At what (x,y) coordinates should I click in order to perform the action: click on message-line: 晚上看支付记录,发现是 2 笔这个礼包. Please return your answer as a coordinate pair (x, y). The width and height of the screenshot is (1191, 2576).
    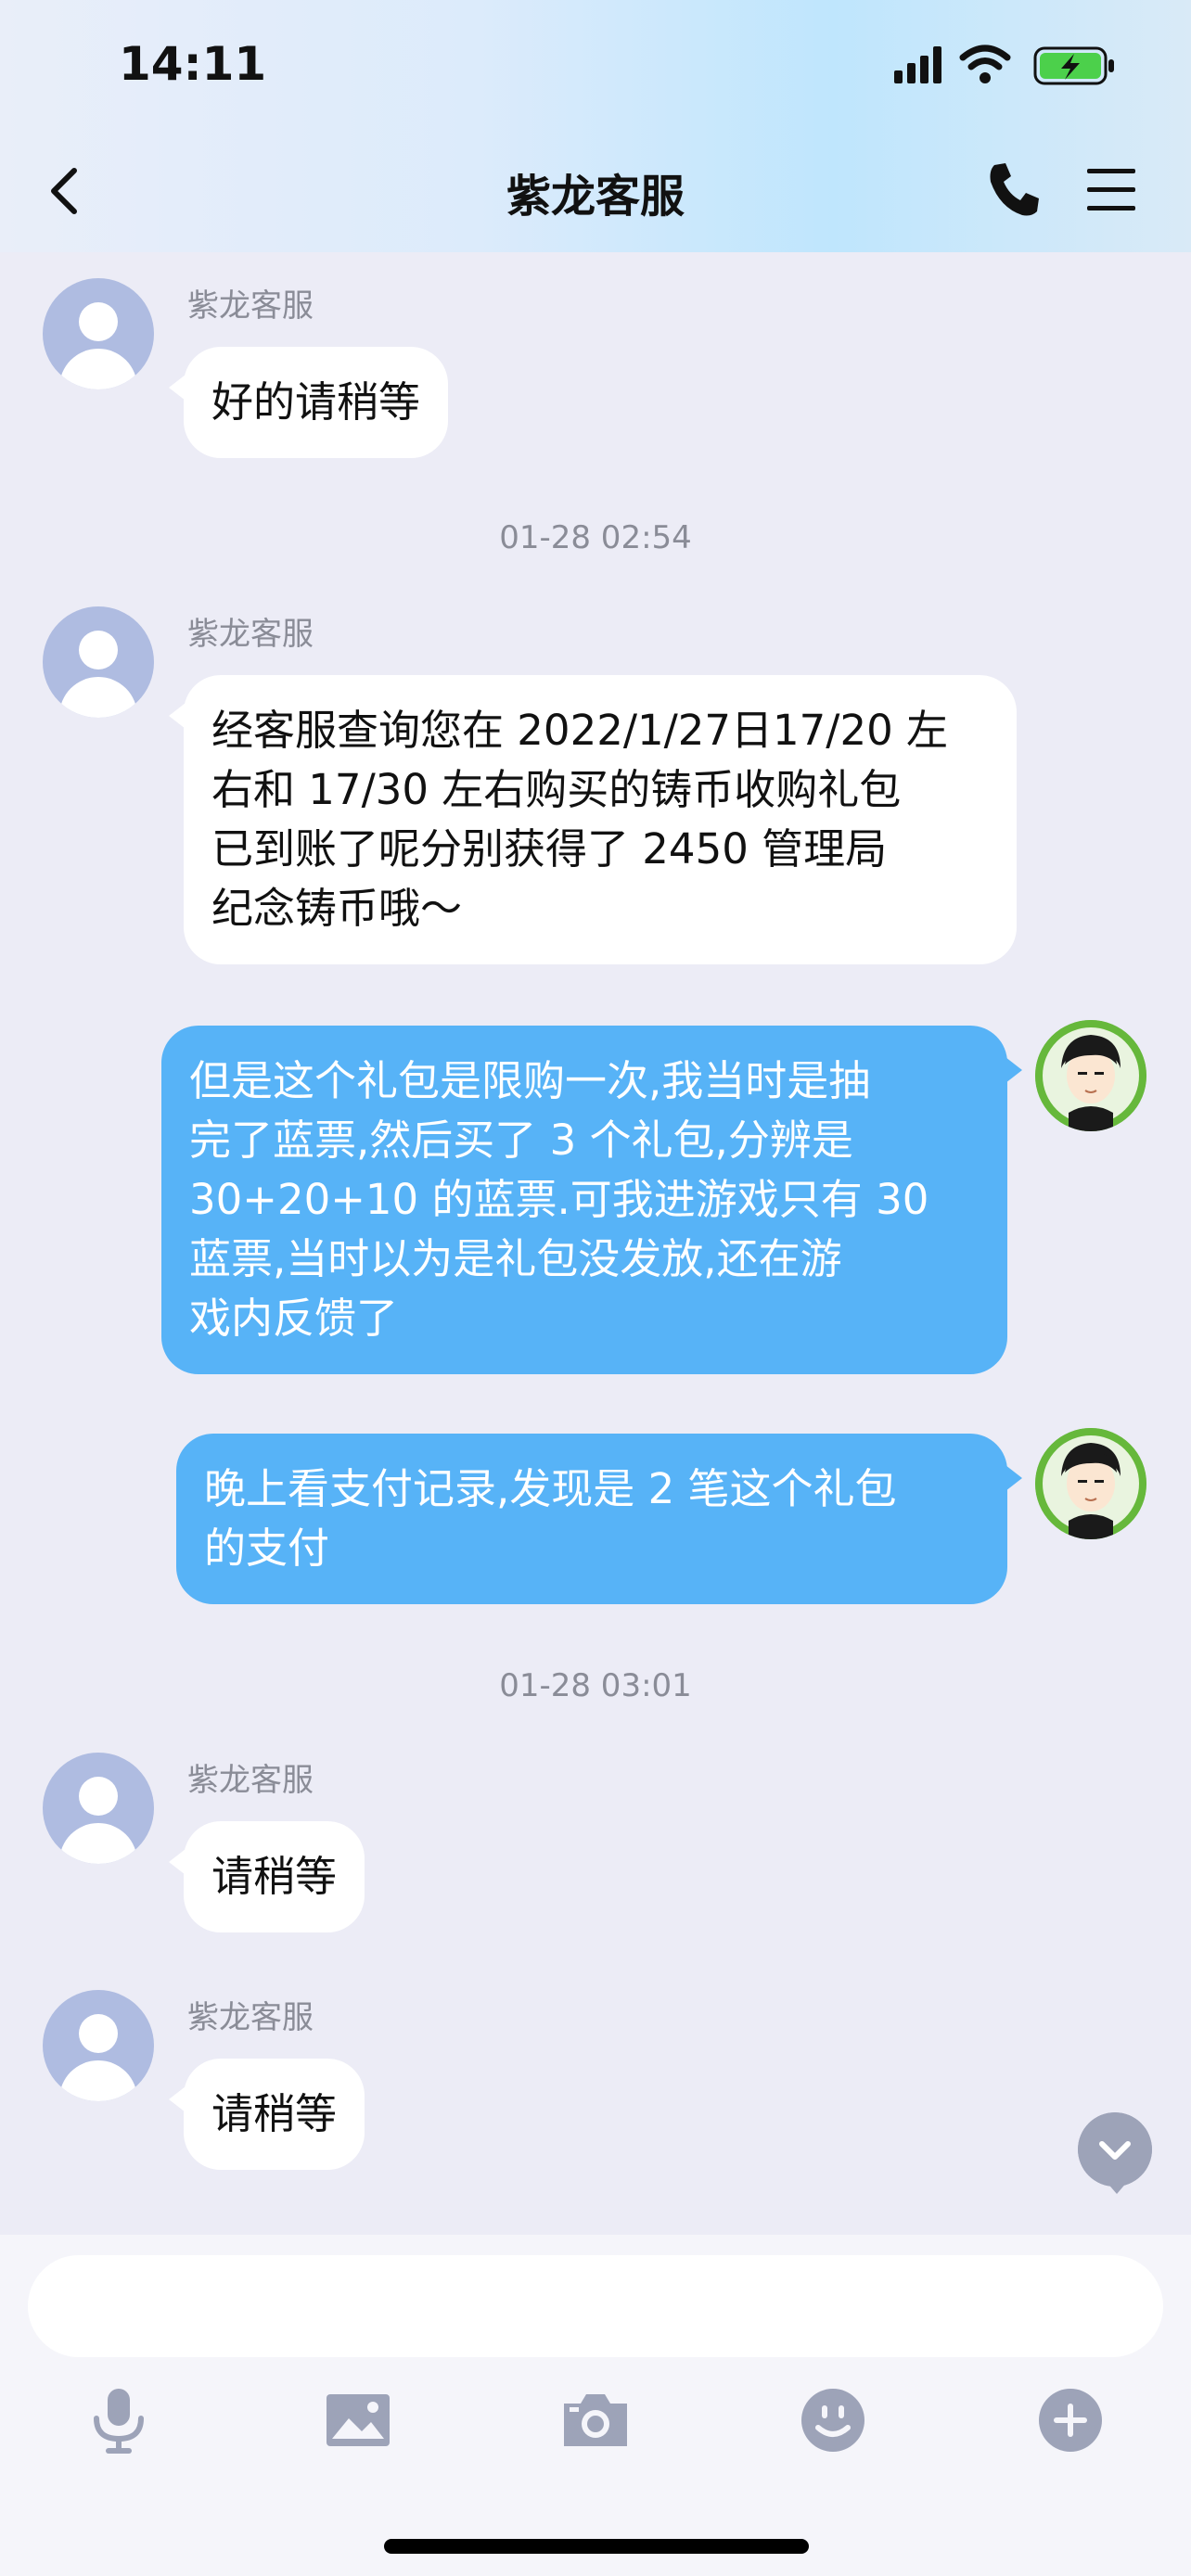
    Looking at the image, I should click on (550, 1488).